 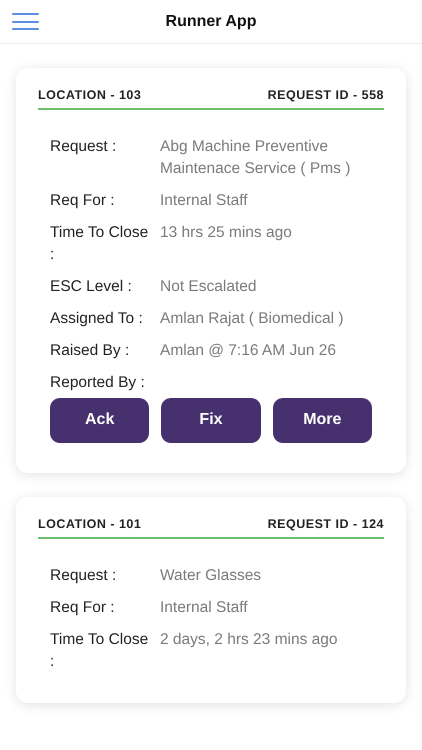 What do you see at coordinates (252, 318) in the screenshot?
I see `field-value: Amlan Rajat ( Biomedical )` at bounding box center [252, 318].